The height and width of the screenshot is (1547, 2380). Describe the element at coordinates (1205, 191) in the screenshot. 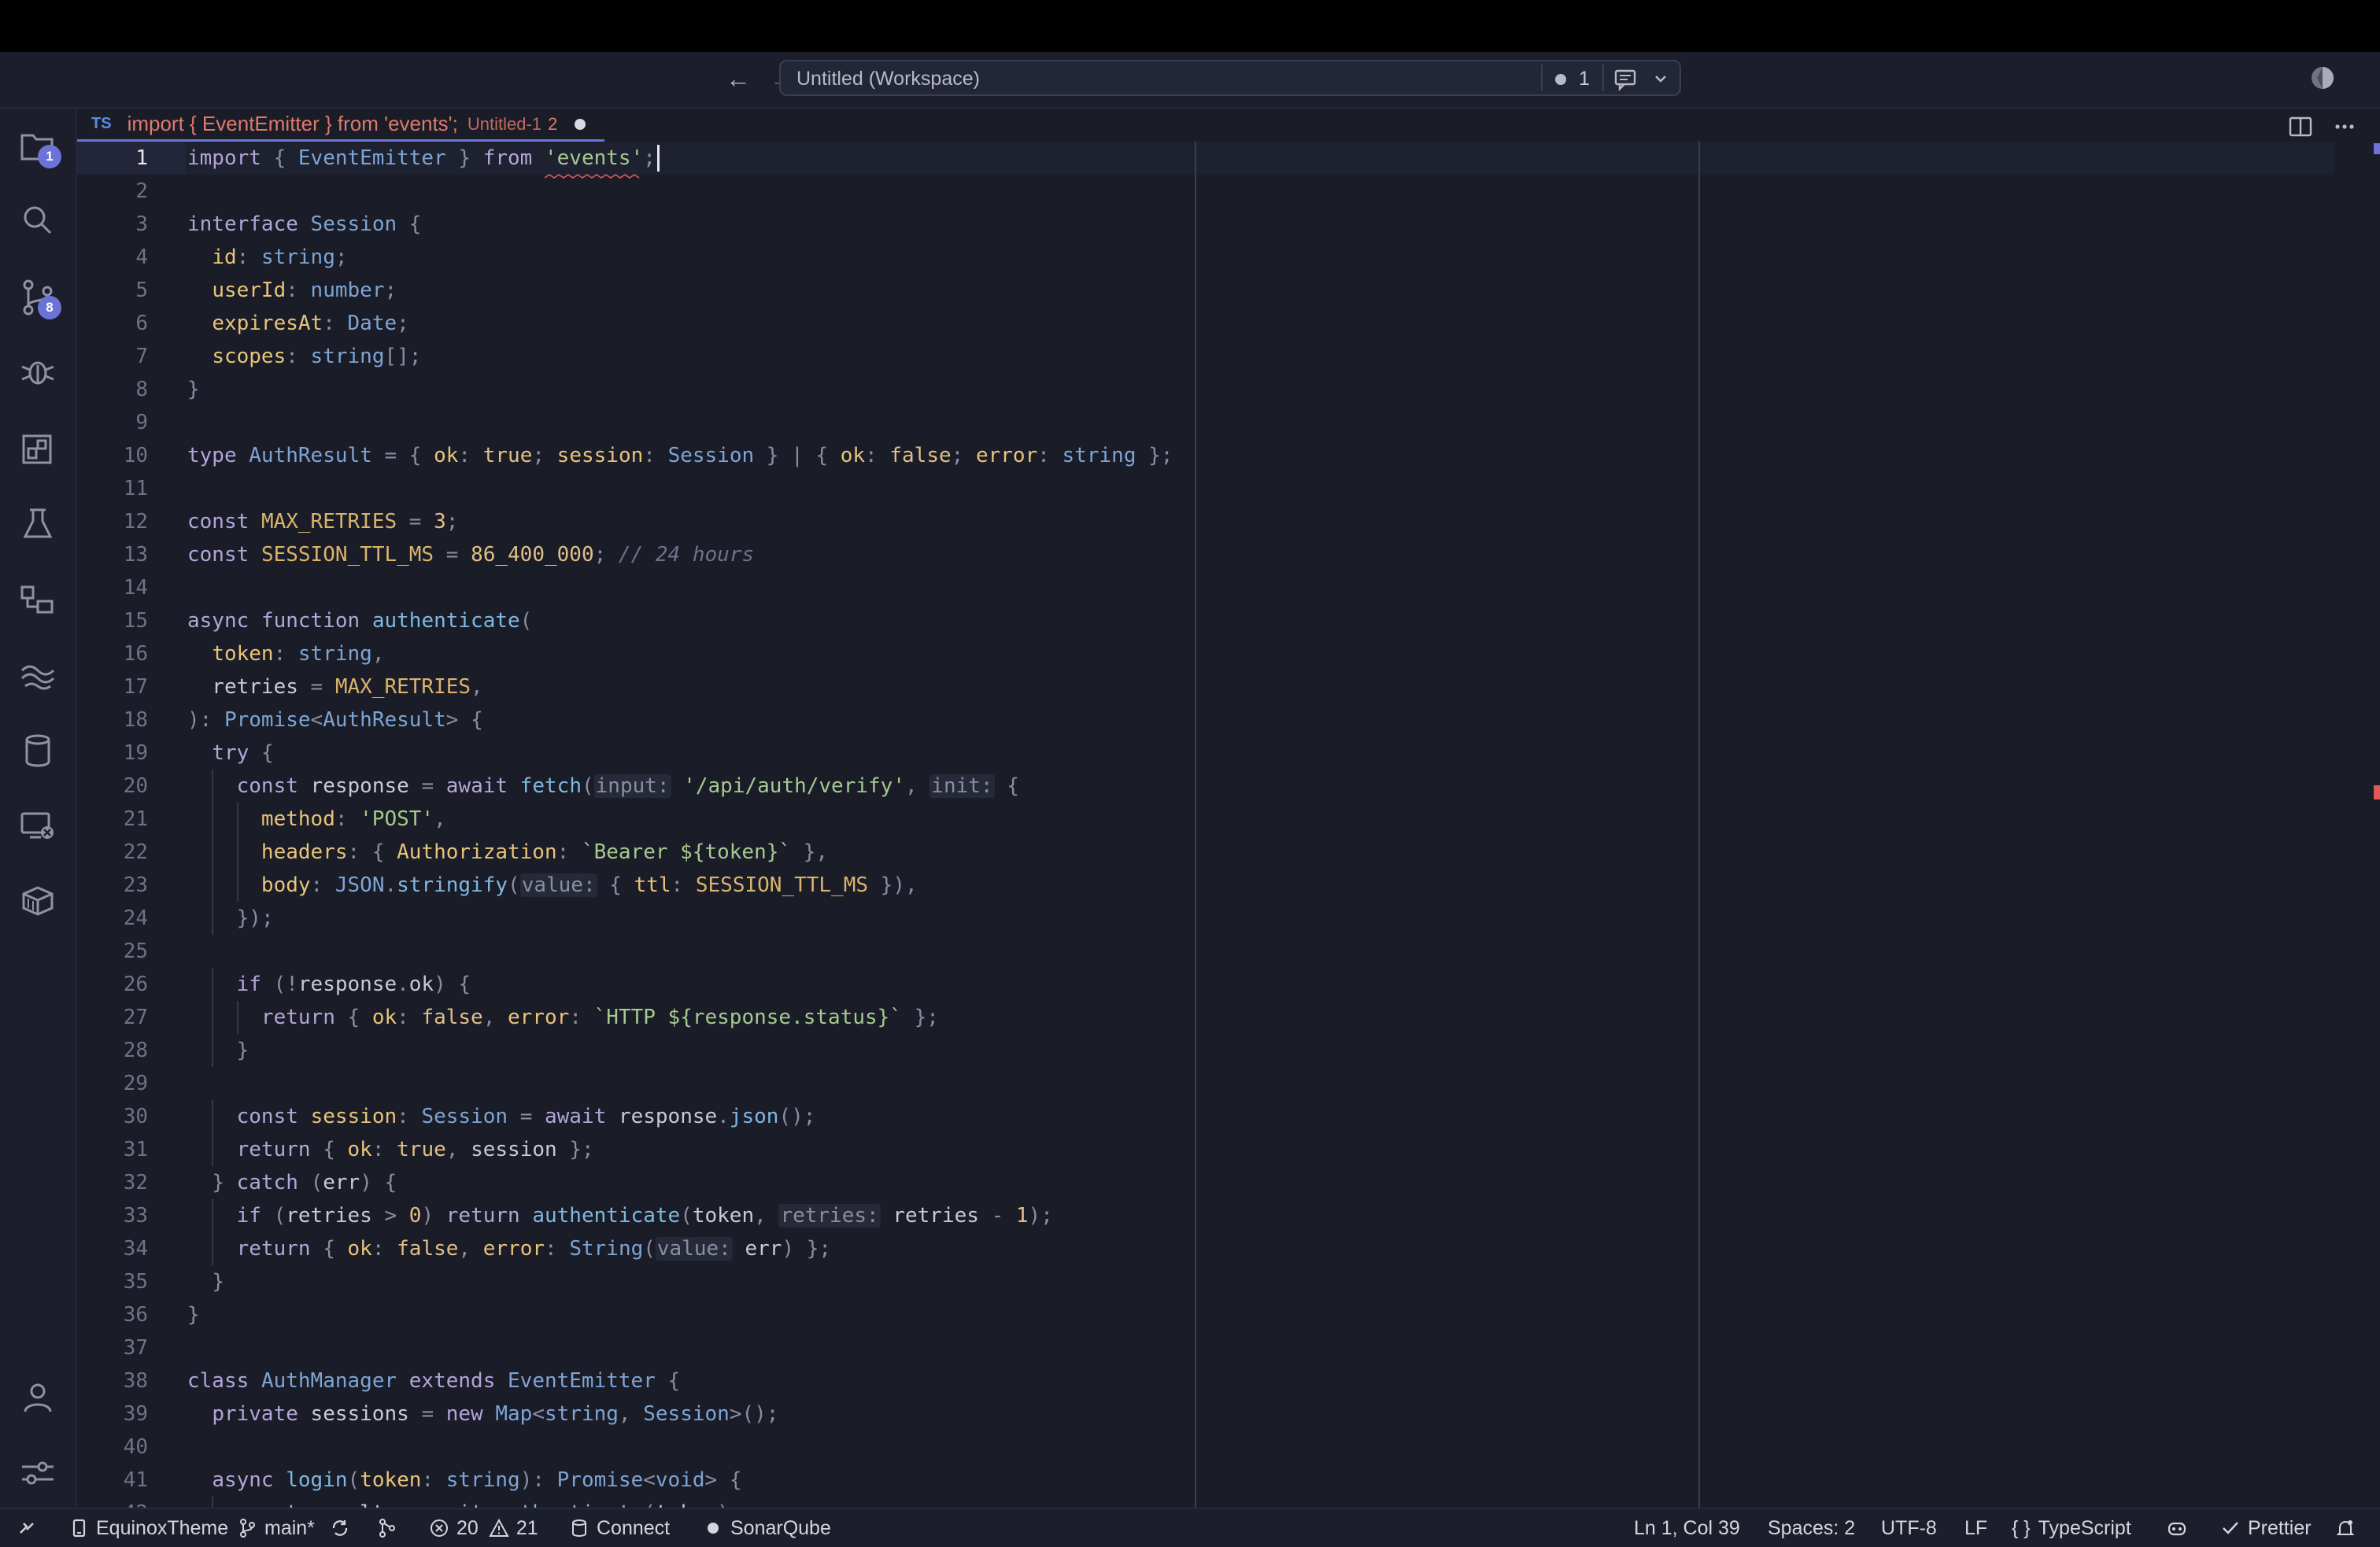

I see `code-line: 2` at that location.